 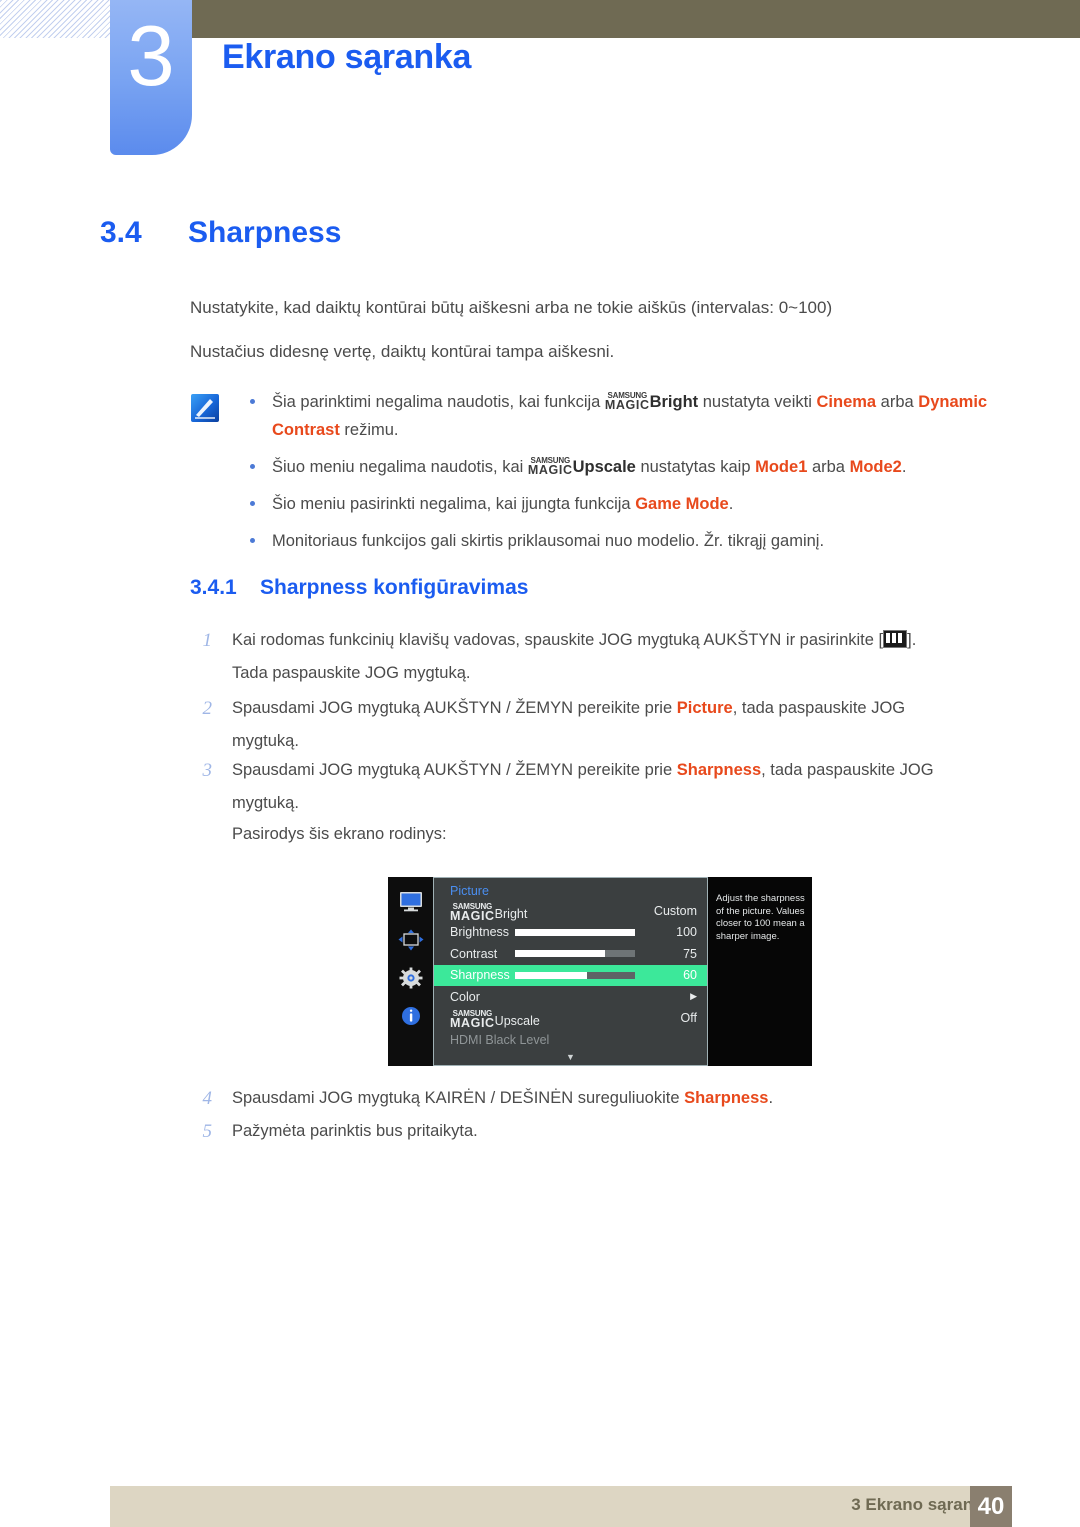 I want to click on osd-row-brightness: Brightness 100, so click(x=570, y=933).